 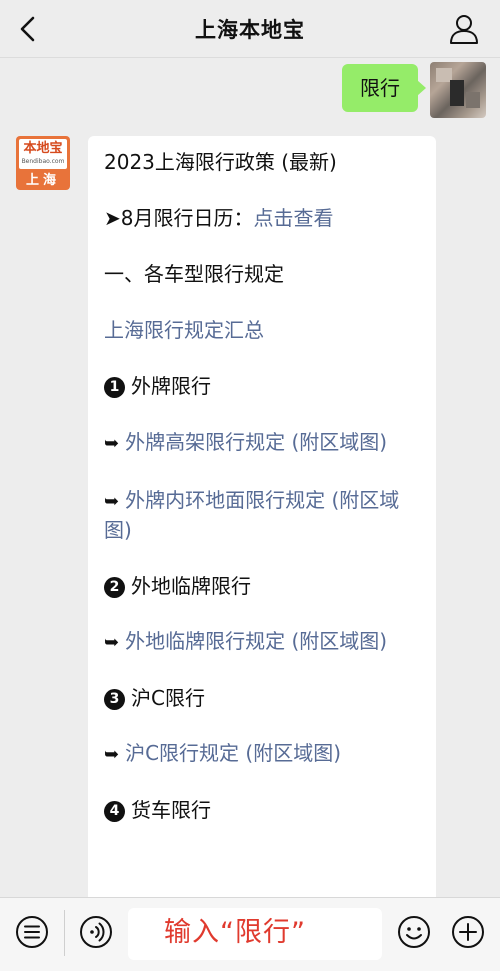 What do you see at coordinates (255, 934) in the screenshot?
I see `message-input: 输入“限行”` at bounding box center [255, 934].